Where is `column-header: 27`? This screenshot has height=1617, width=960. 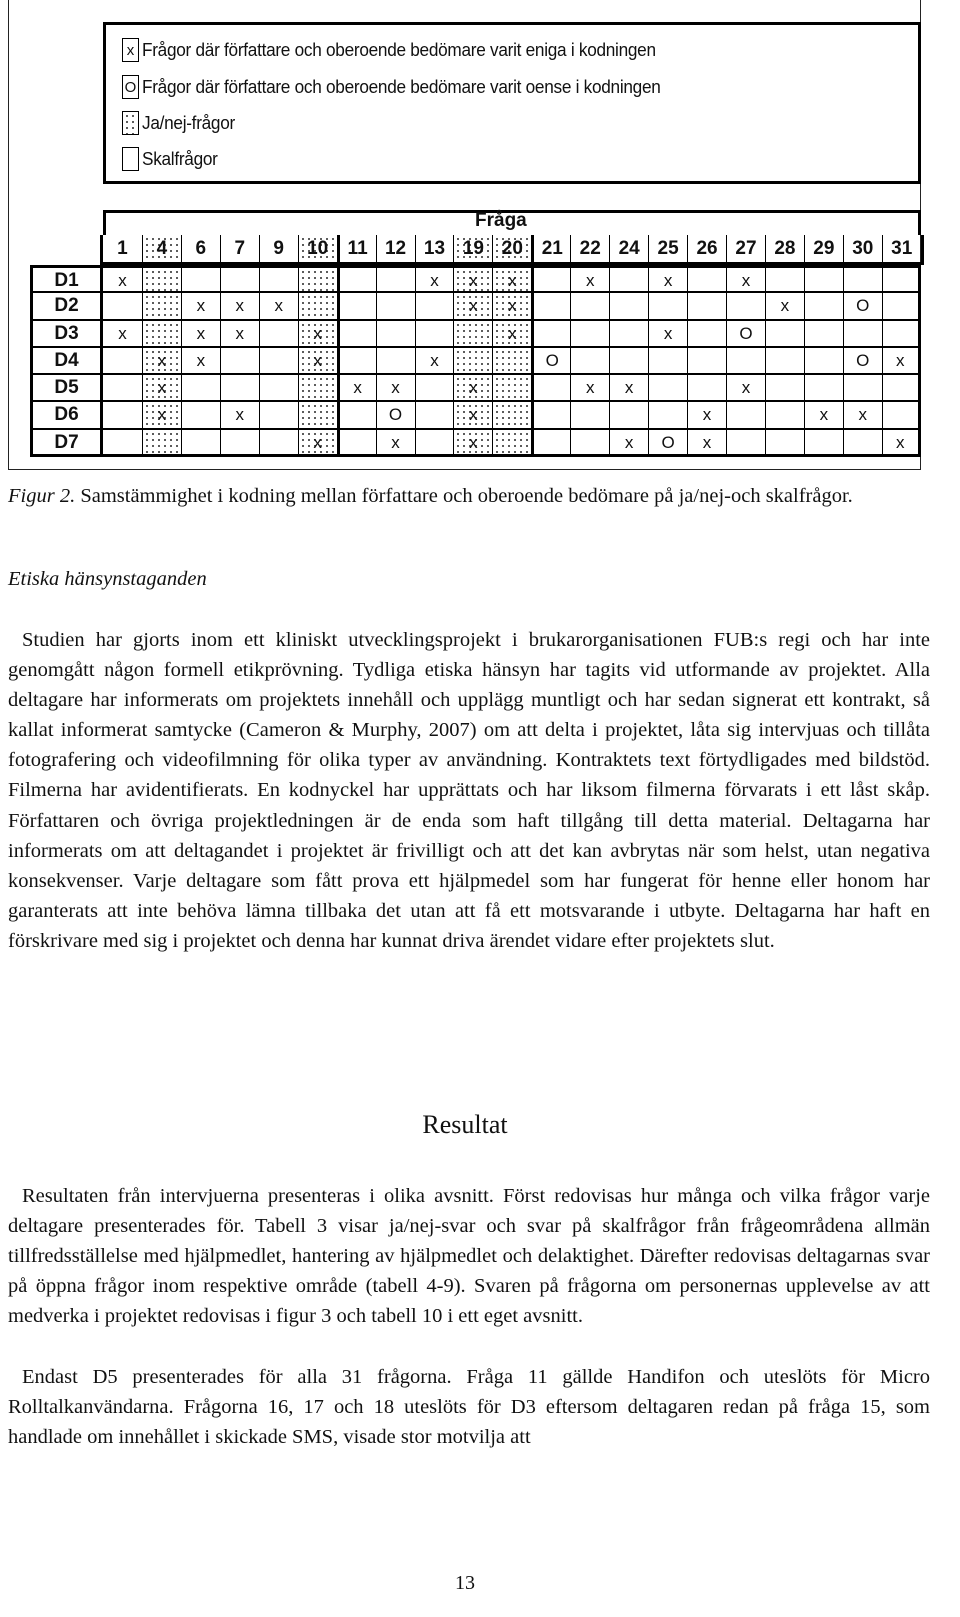
column-header: 27 is located at coordinates (745, 248).